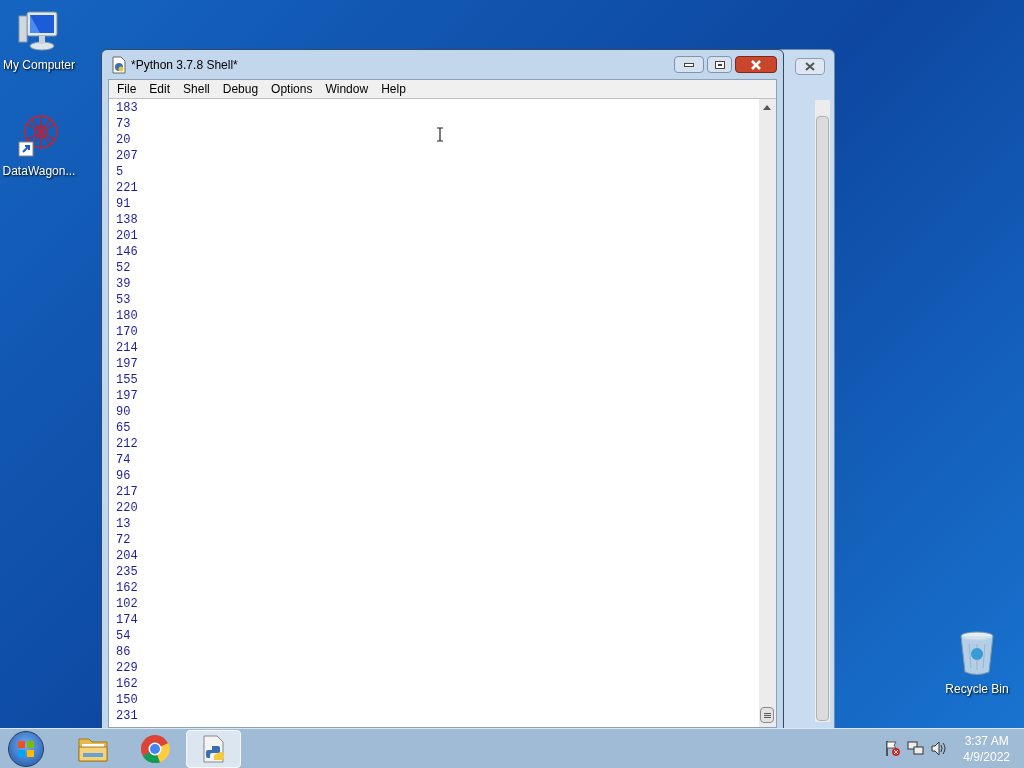 The width and height of the screenshot is (1024, 768). I want to click on output-line: 174, so click(127, 620).